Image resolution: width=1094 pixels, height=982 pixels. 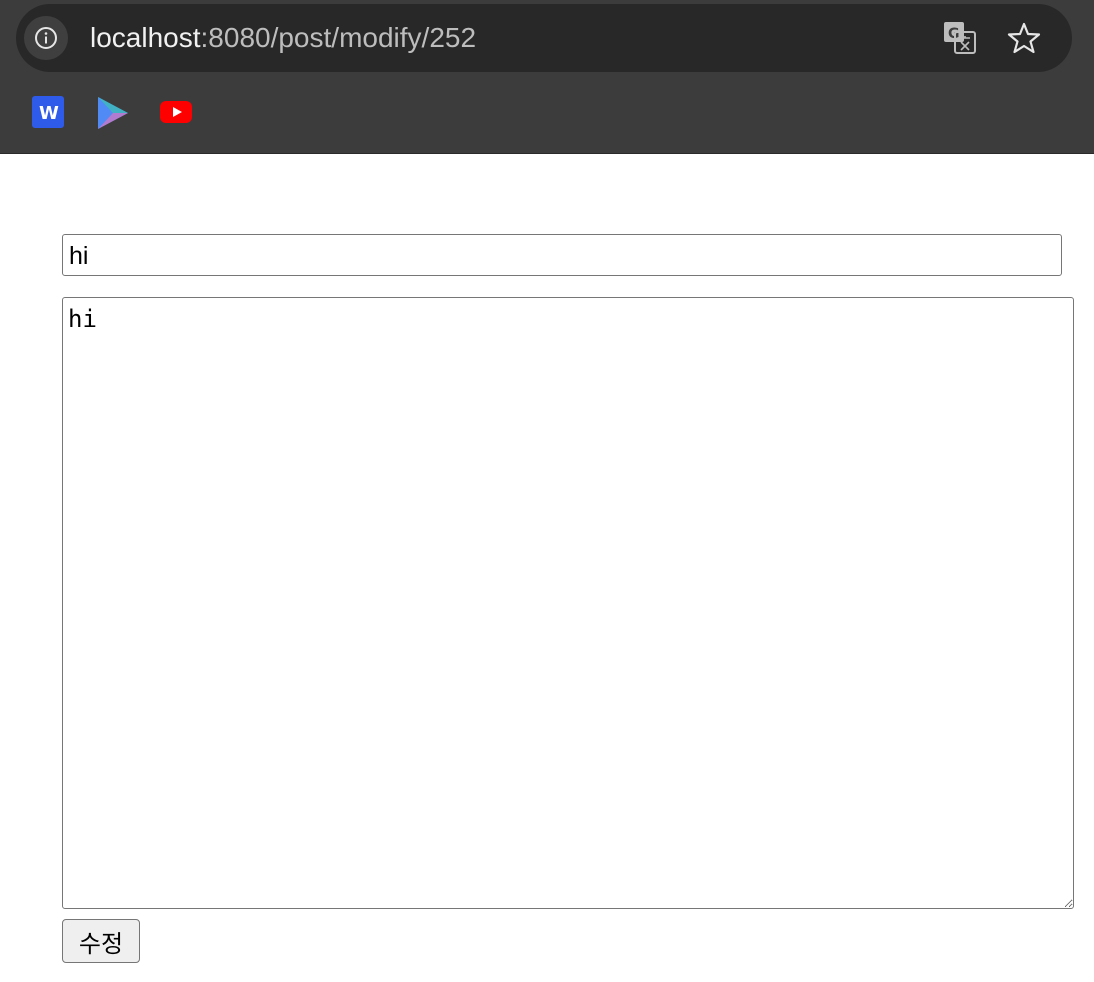 I want to click on url-host: localhost, so click(x=145, y=37).